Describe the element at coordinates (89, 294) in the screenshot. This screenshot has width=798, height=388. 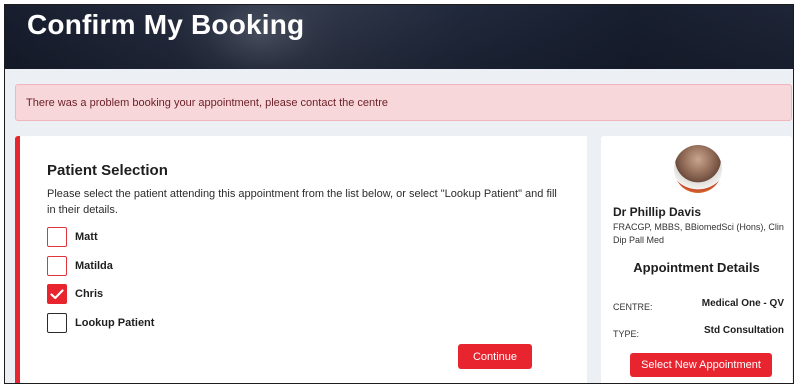
I see `patient-option-label: Chris` at that location.